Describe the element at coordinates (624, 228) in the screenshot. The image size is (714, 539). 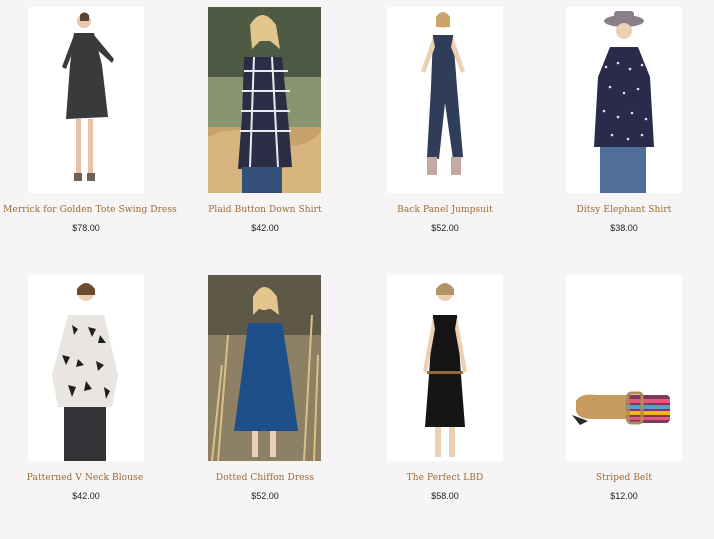
I see `product-price: $38.00` at that location.